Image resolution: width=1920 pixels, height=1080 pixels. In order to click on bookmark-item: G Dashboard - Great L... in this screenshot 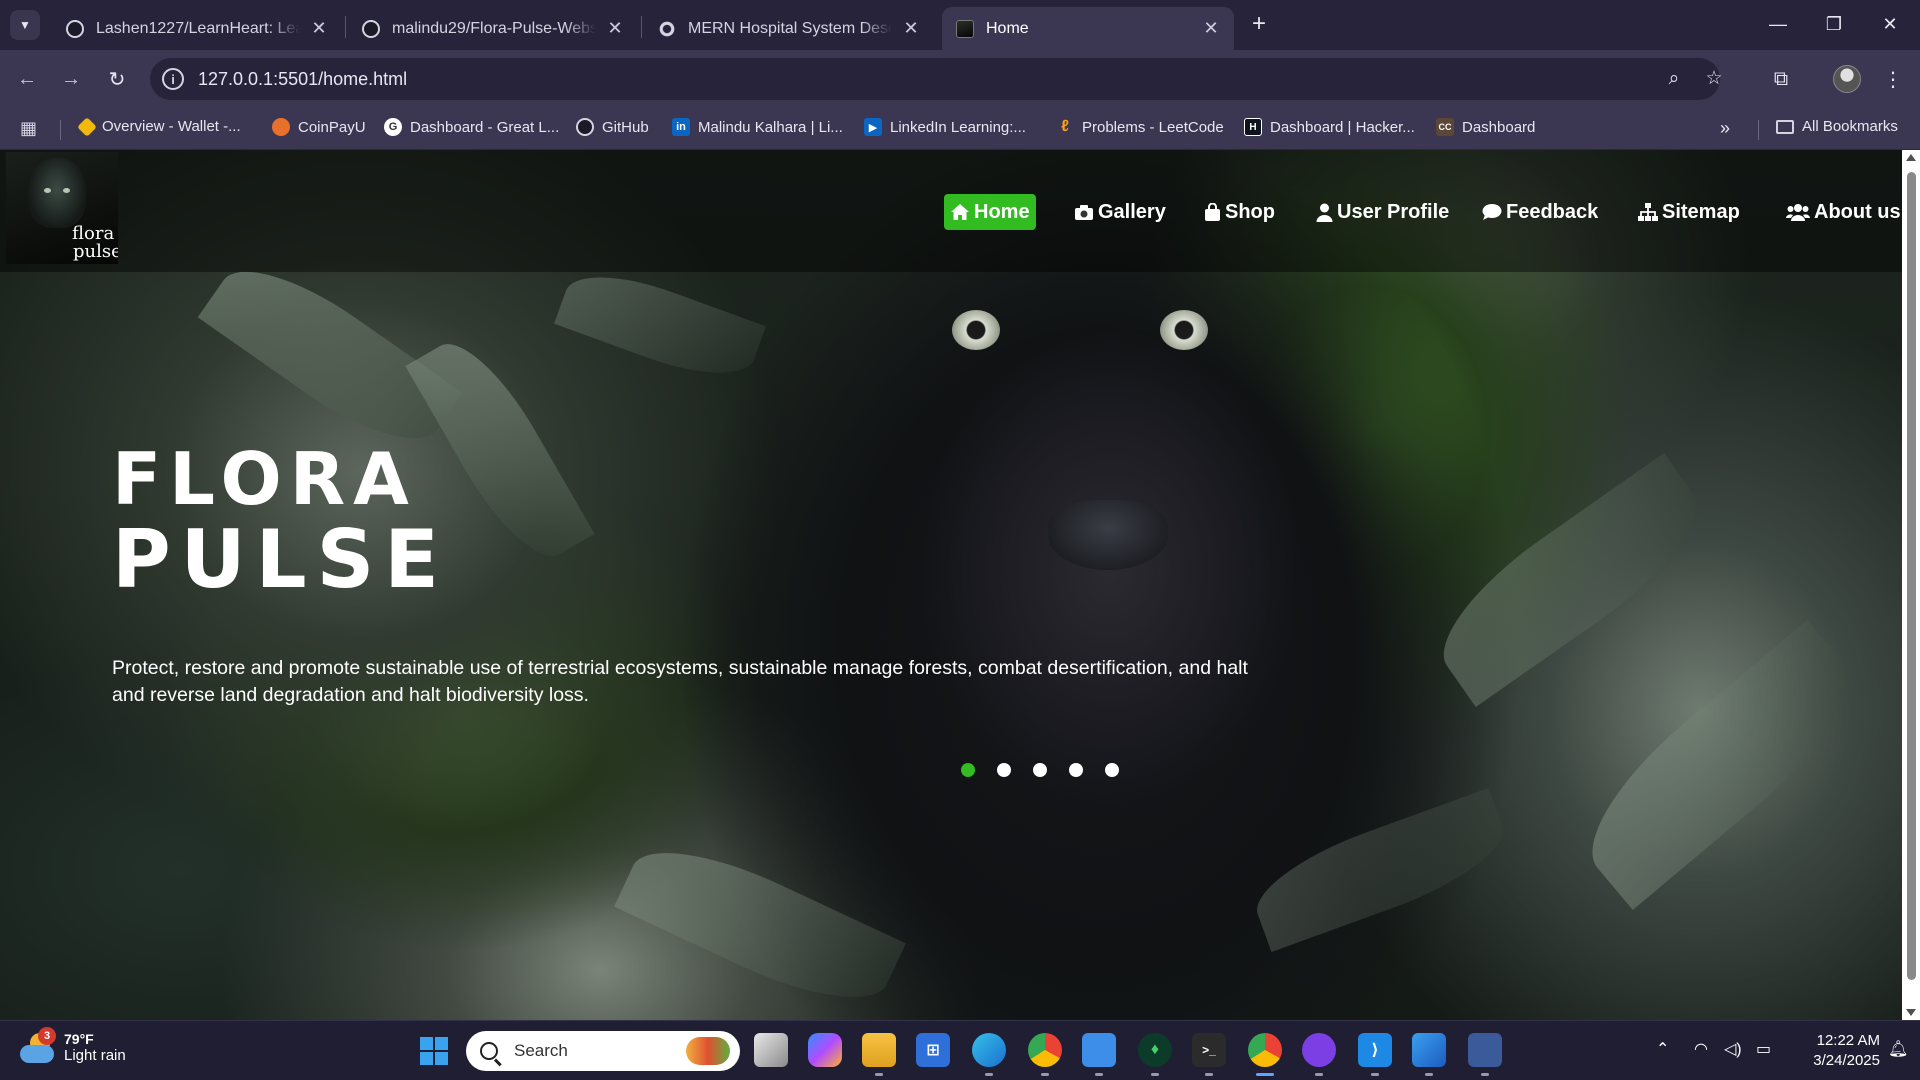, I will do `click(471, 127)`.